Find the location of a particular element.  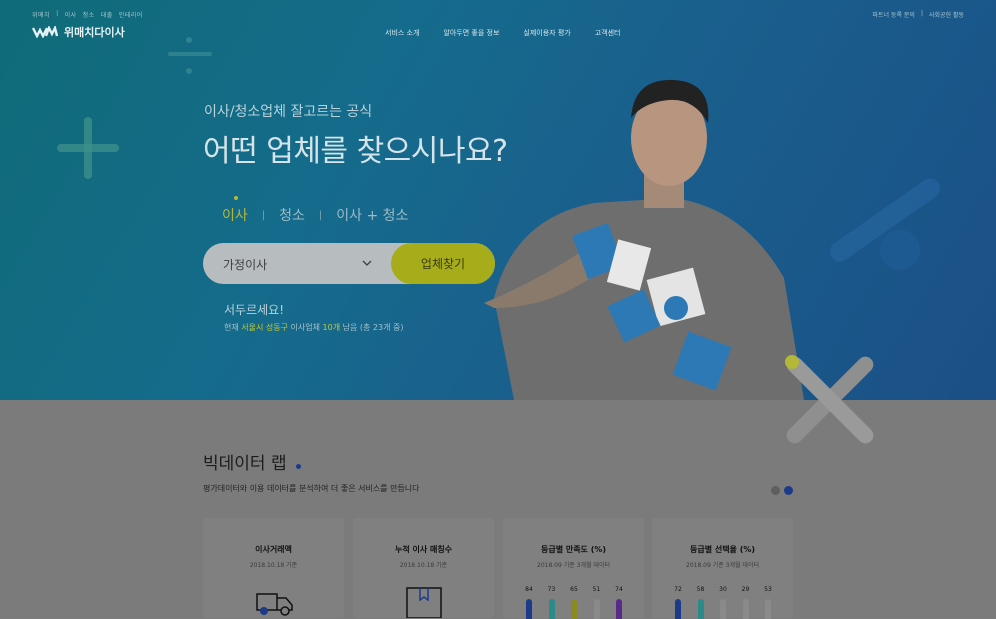

util-link-interior: 인테리어 is located at coordinates (131, 14).